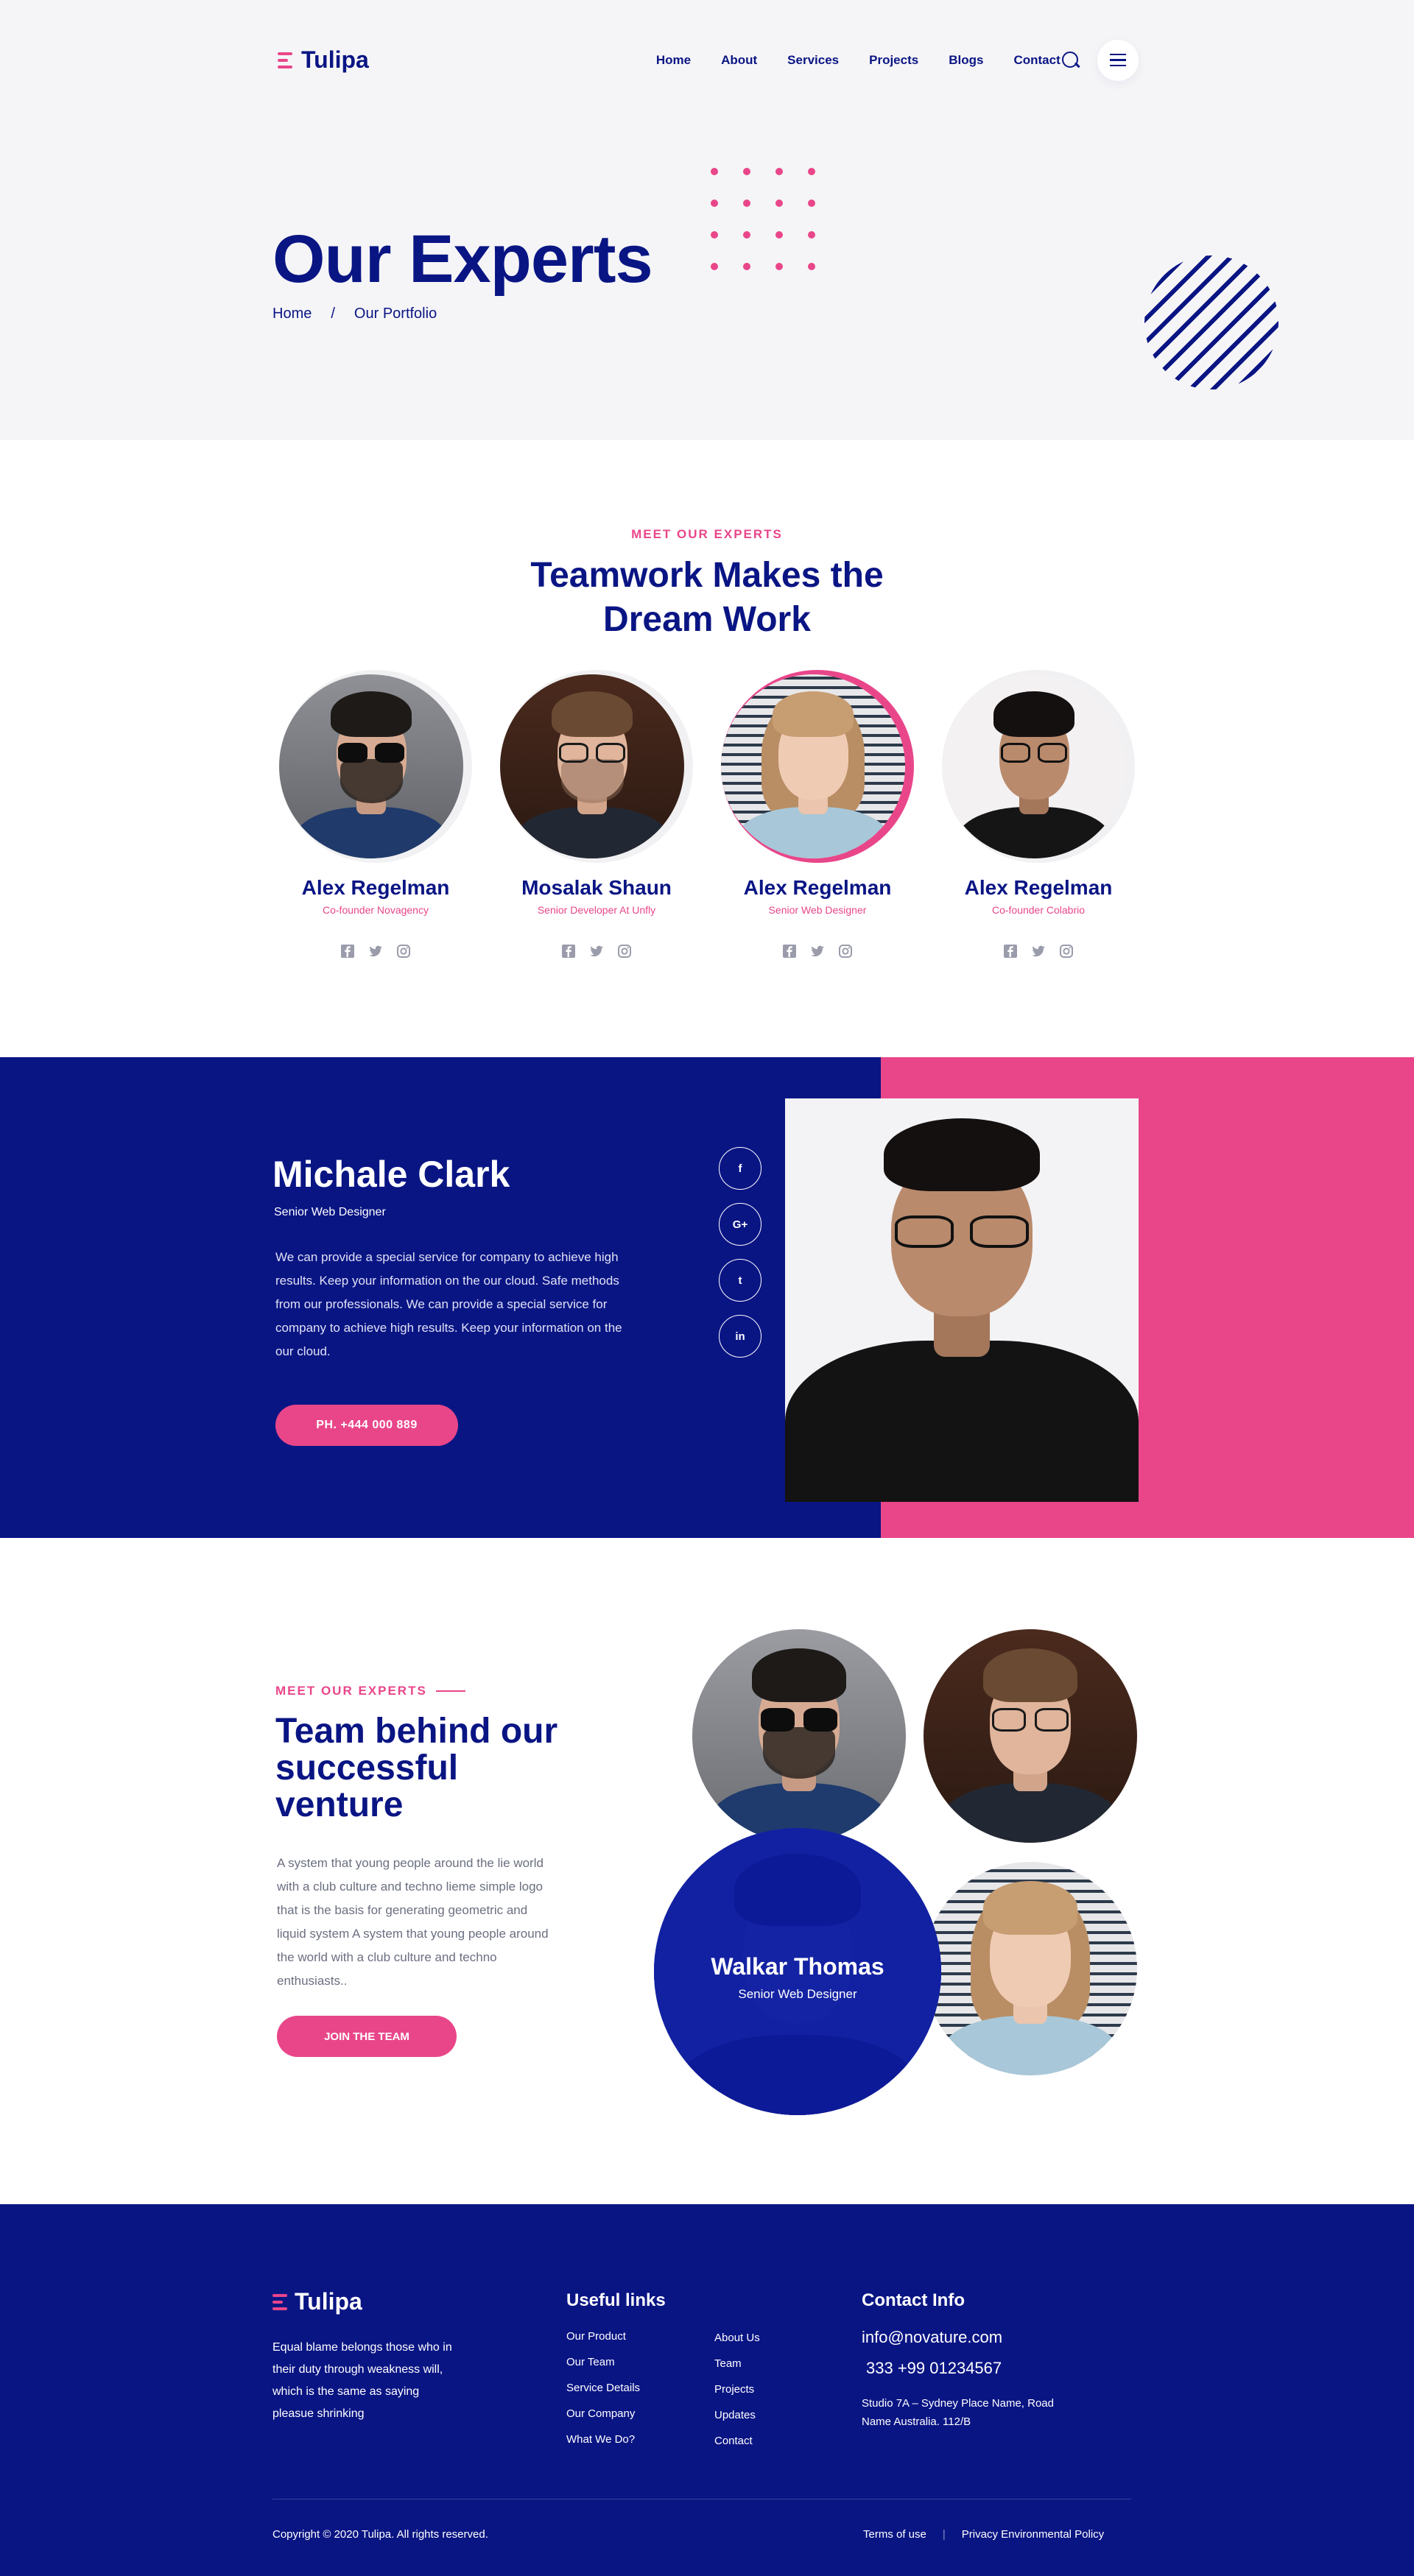  I want to click on team-member-card: Mosalak Shaun Senior Developer At Unfly, so click(596, 814).